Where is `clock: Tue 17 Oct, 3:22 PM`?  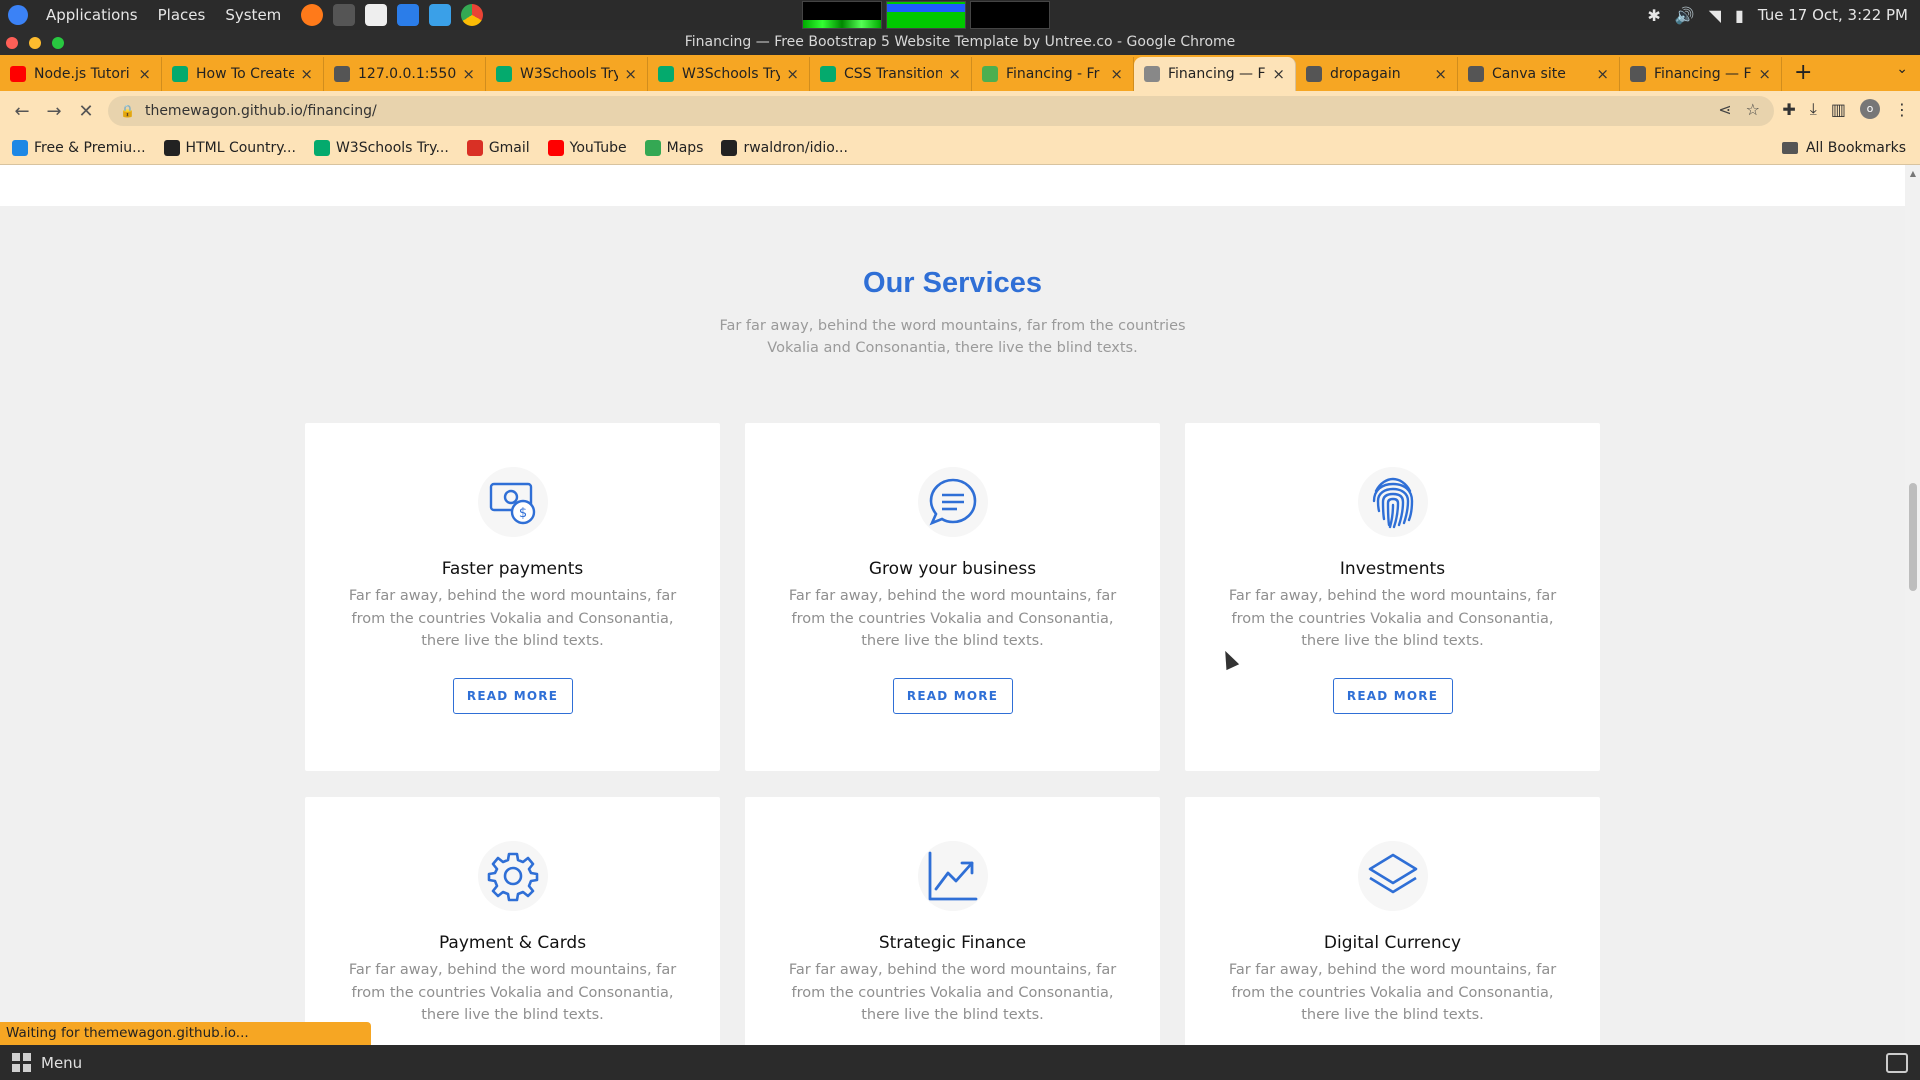
clock: Tue 17 Oct, 3:22 PM is located at coordinates (1833, 15).